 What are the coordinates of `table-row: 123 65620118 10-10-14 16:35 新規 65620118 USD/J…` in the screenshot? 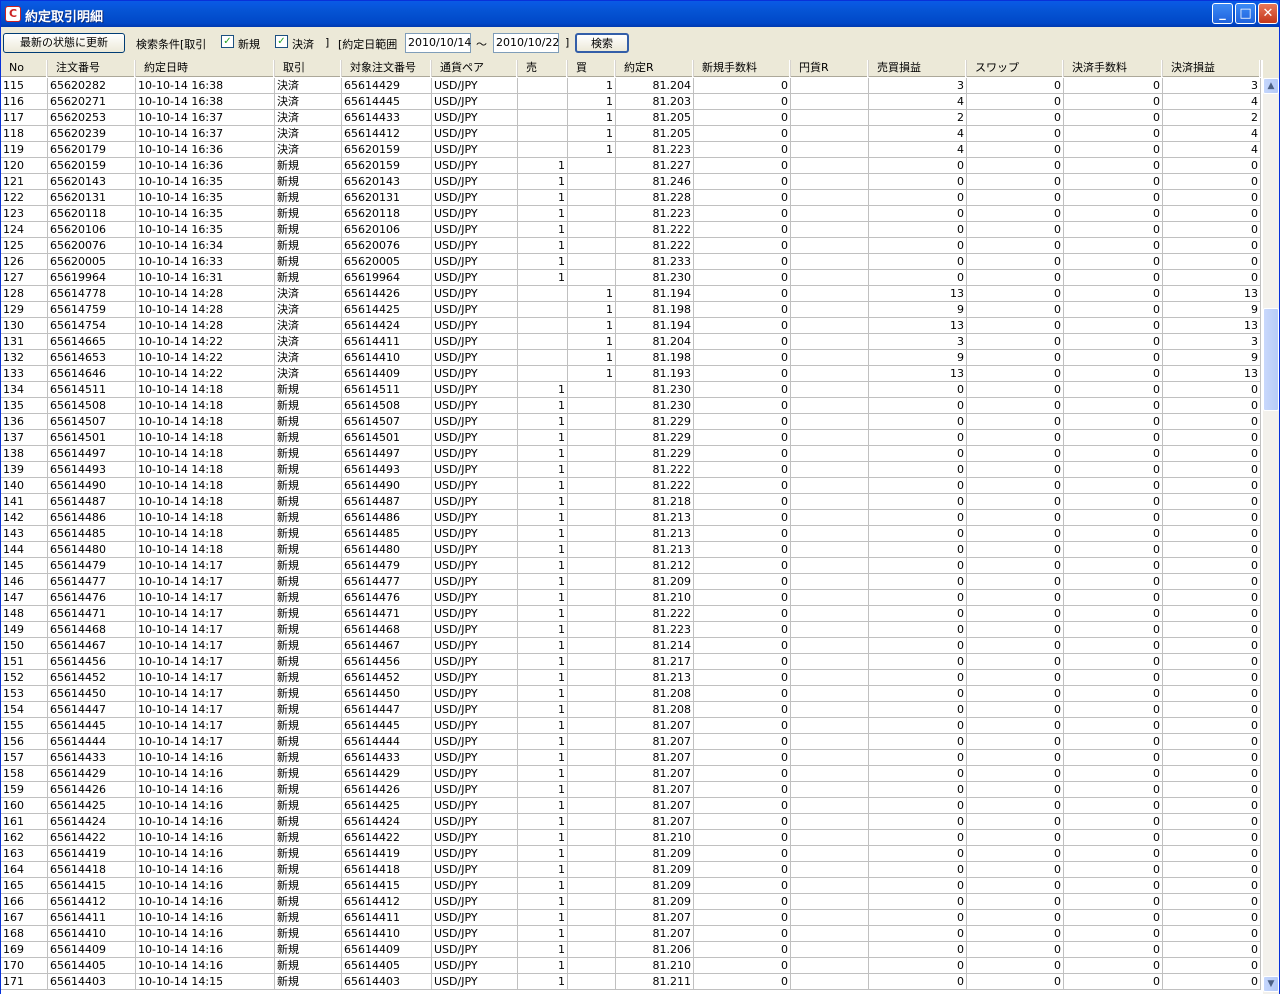 It's located at (631, 214).